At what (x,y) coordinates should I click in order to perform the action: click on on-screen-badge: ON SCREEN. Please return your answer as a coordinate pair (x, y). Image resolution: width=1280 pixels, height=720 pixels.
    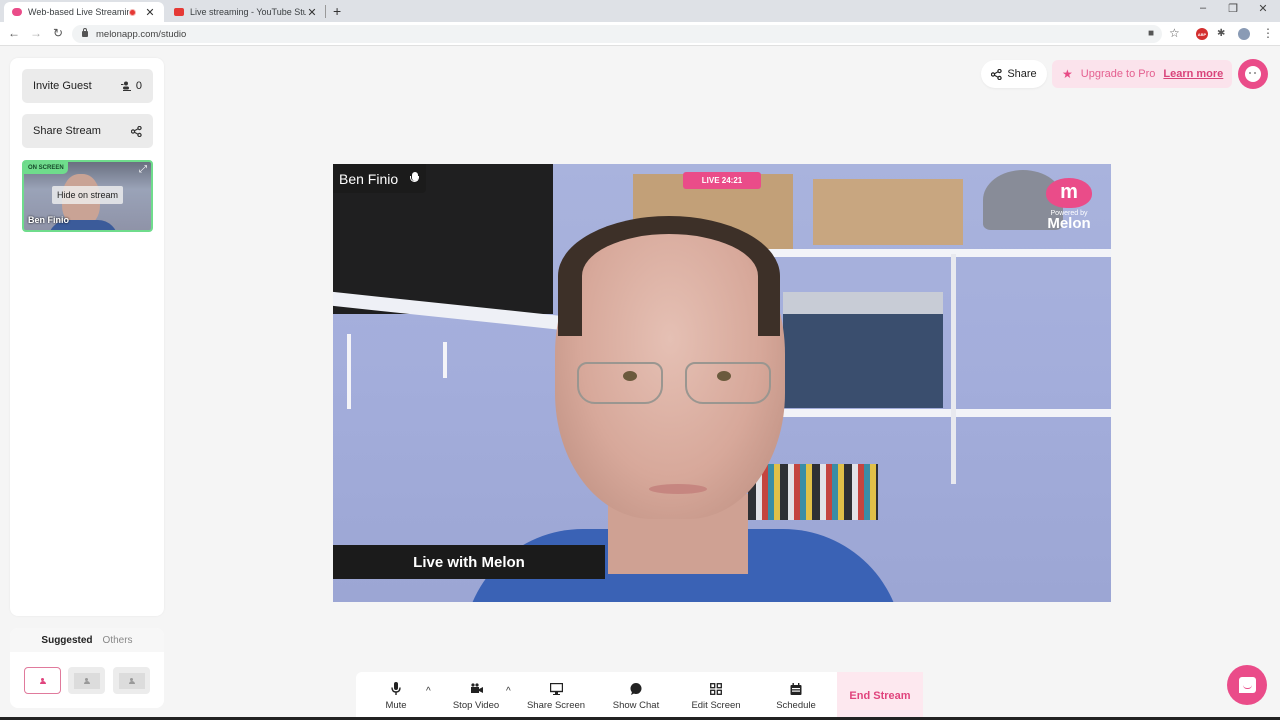
    Looking at the image, I should click on (46, 168).